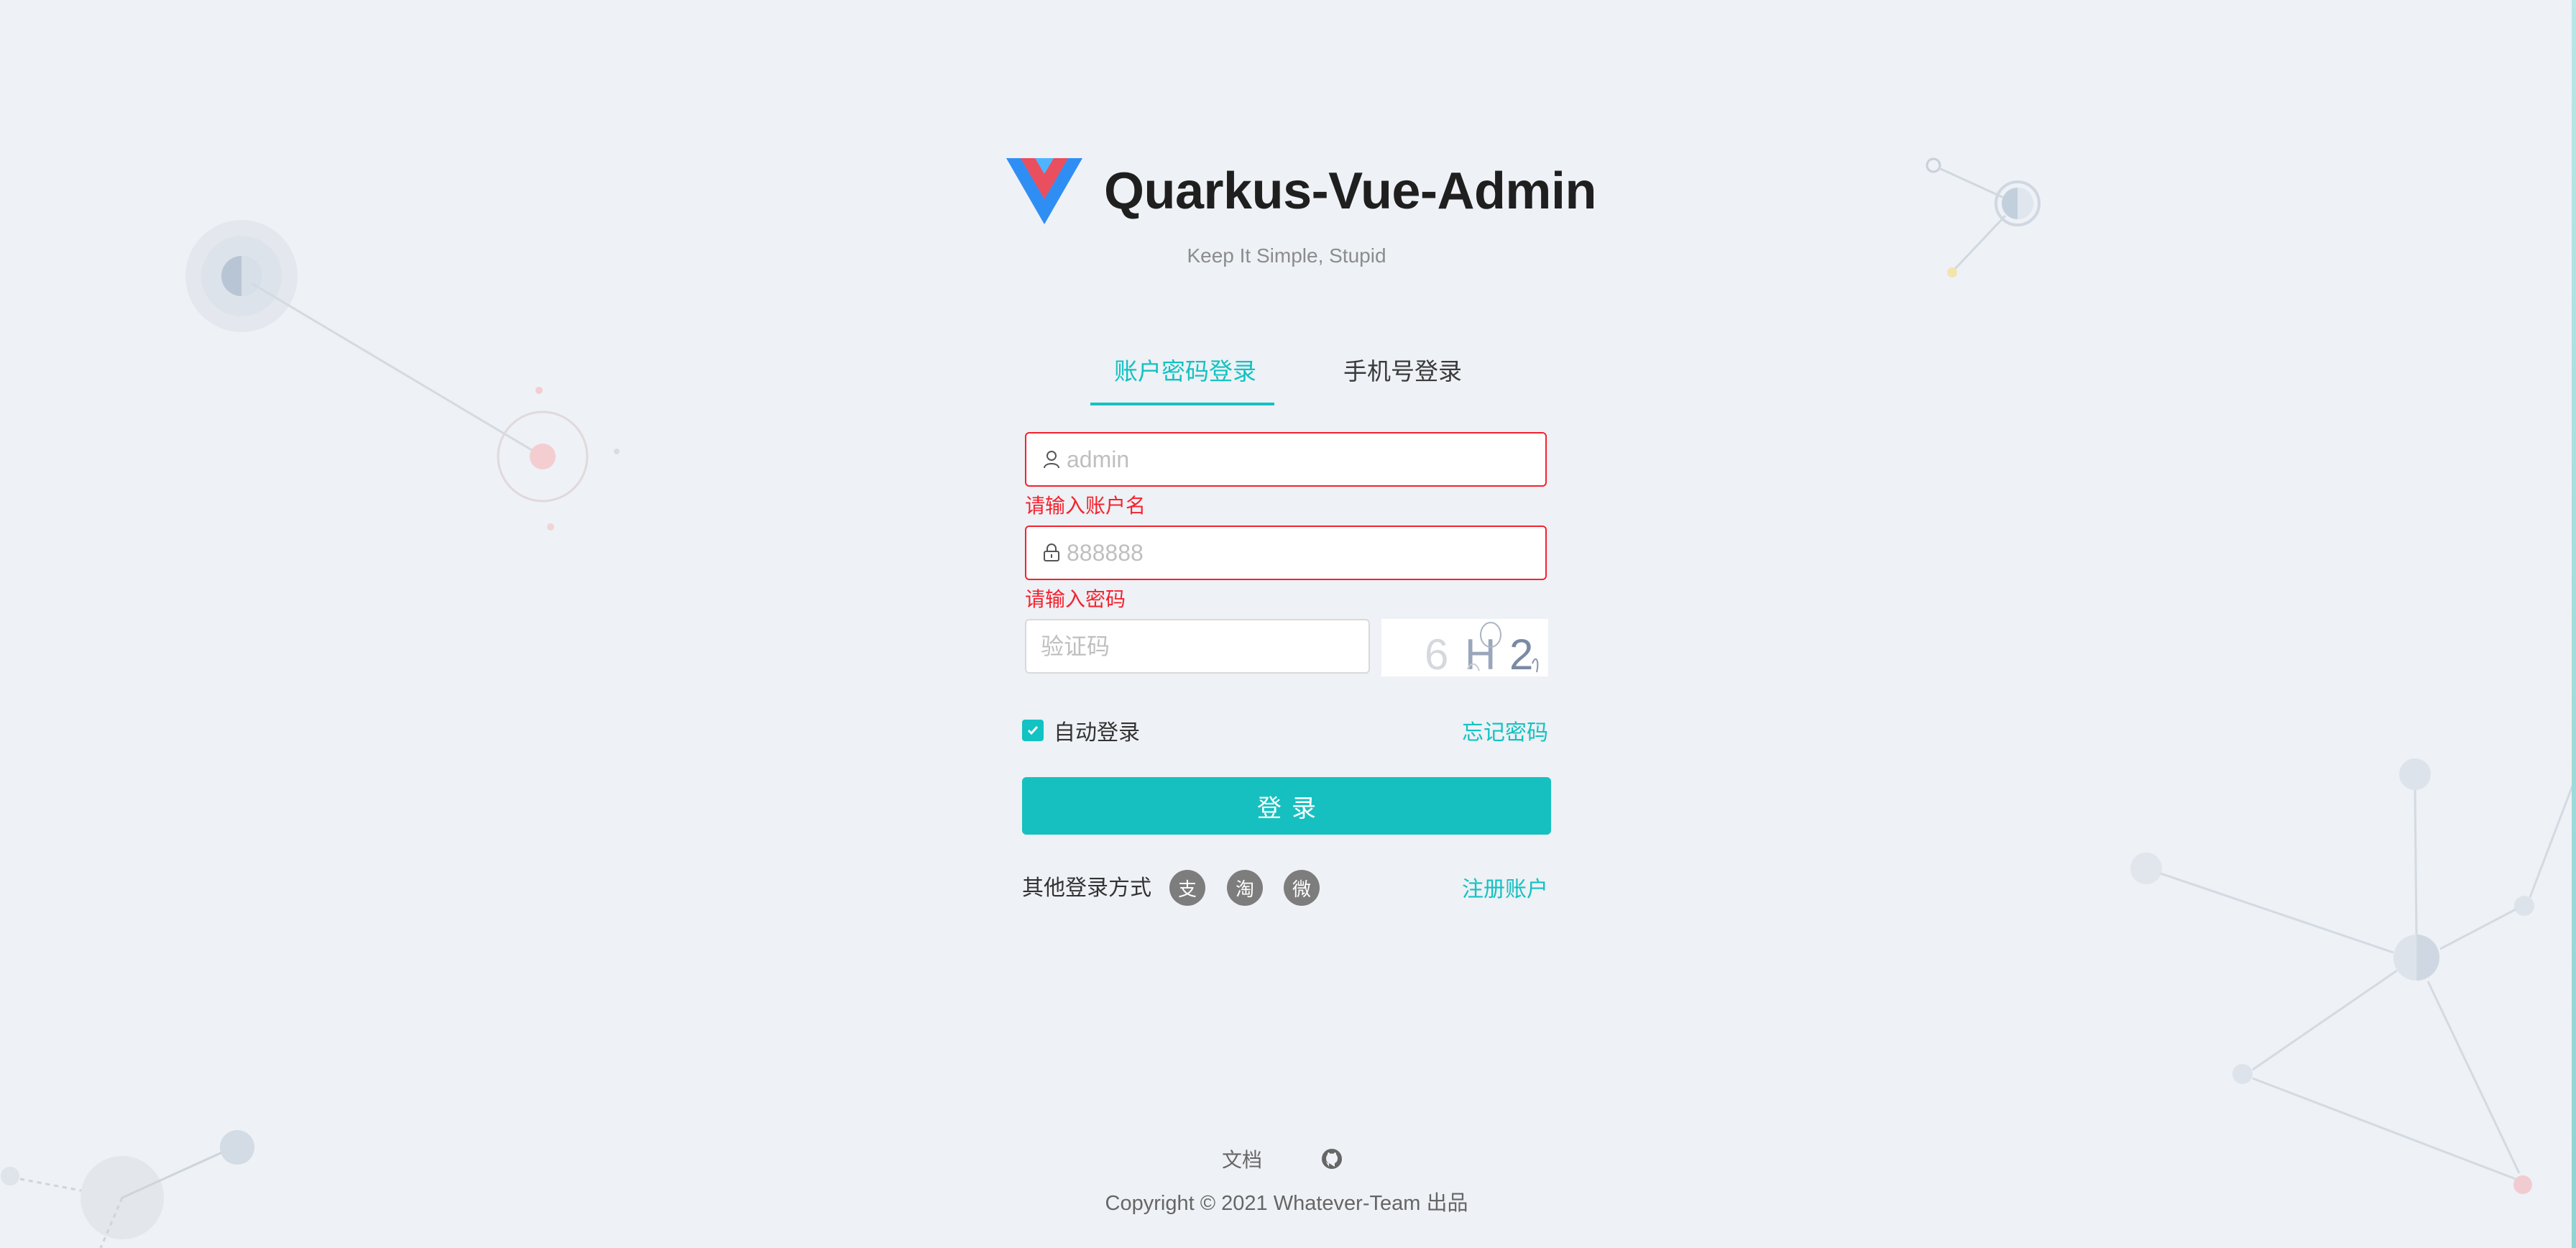 The height and width of the screenshot is (1248, 2576). Describe the element at coordinates (1350, 191) in the screenshot. I see `app-title: Quarkus-Vue-Admin` at that location.